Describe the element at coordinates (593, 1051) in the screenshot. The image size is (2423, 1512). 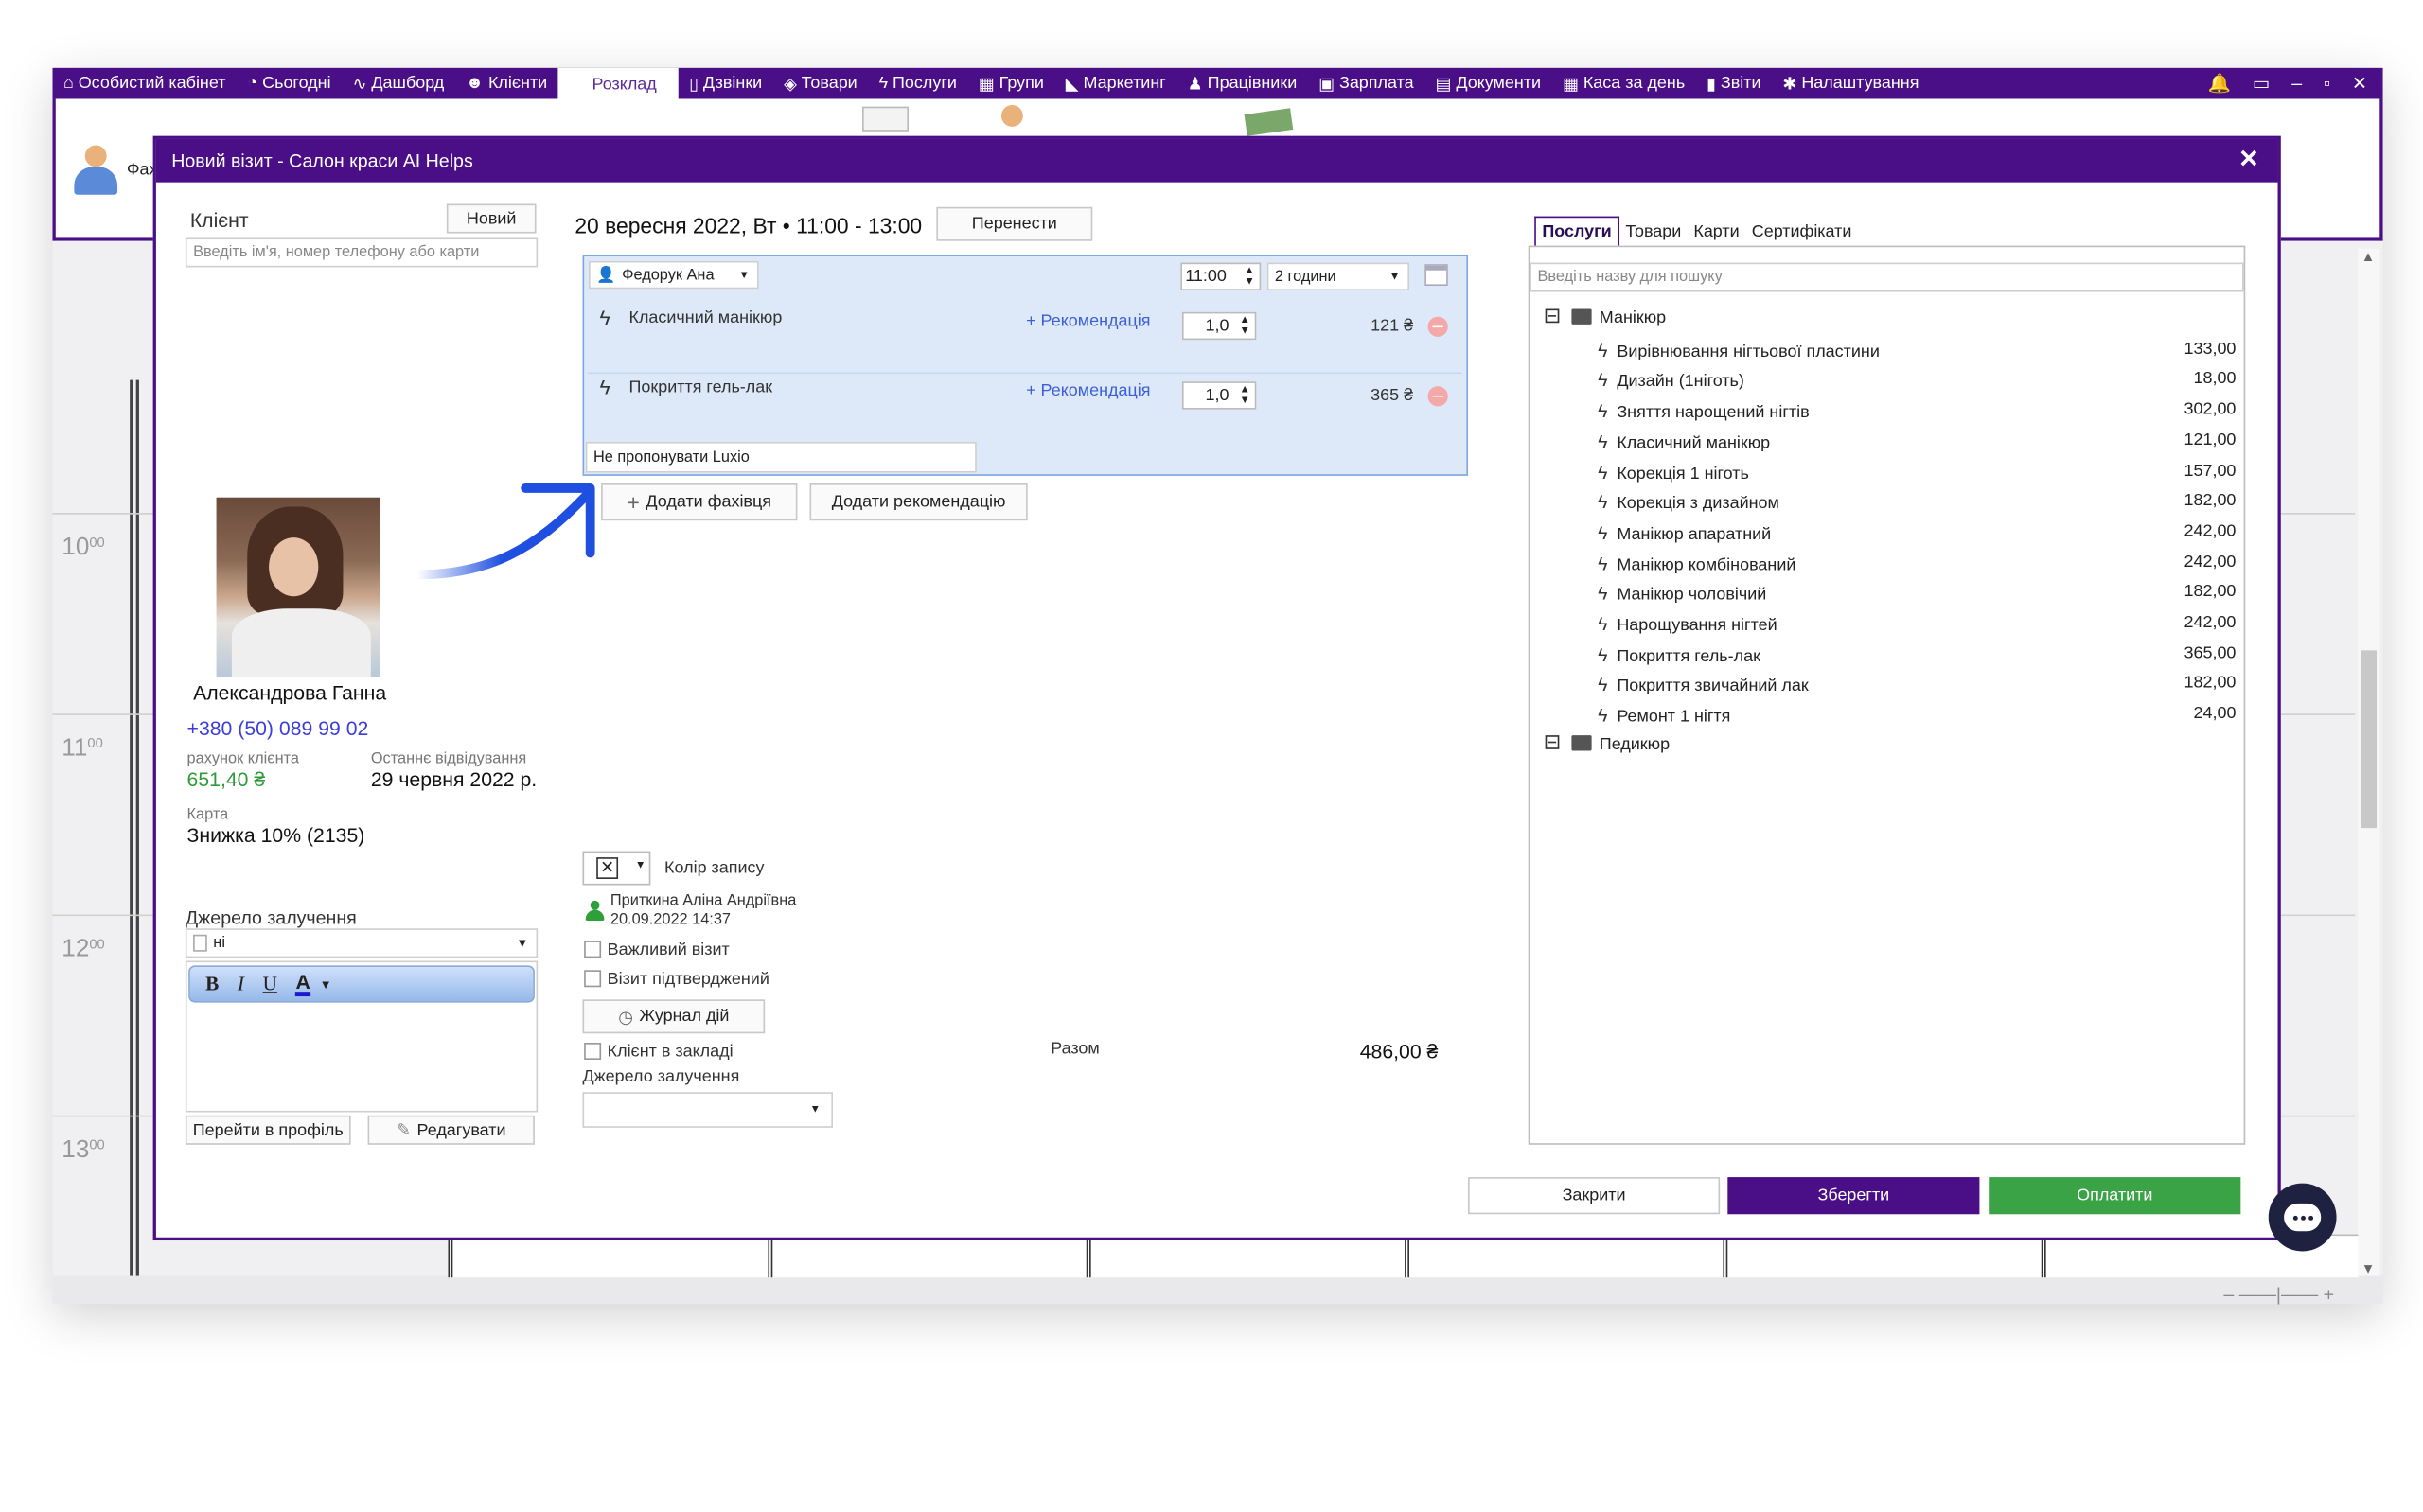
I see `client-in-place-checkbox` at that location.